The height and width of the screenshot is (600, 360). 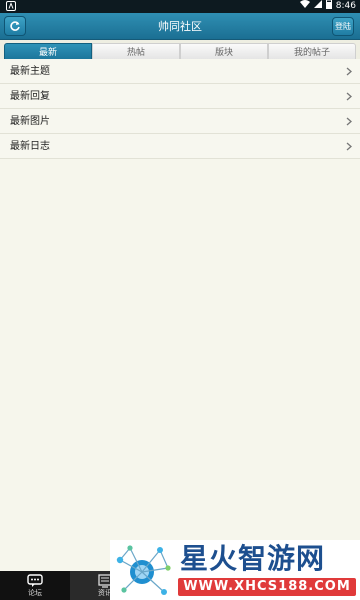 I want to click on list-item: 最新回复, so click(x=180, y=96).